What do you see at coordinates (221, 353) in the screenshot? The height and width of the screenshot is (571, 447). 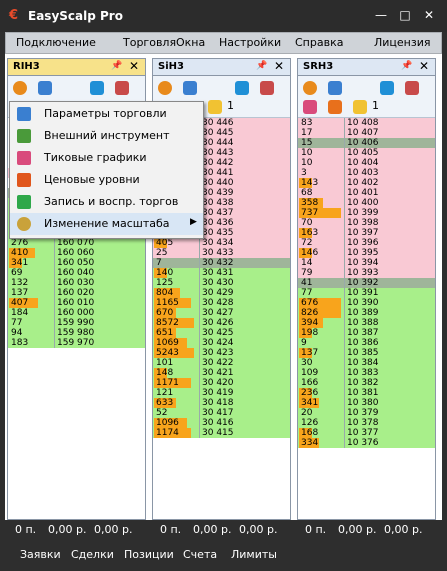 I see `ladder-row: 5243 30 423` at bounding box center [221, 353].